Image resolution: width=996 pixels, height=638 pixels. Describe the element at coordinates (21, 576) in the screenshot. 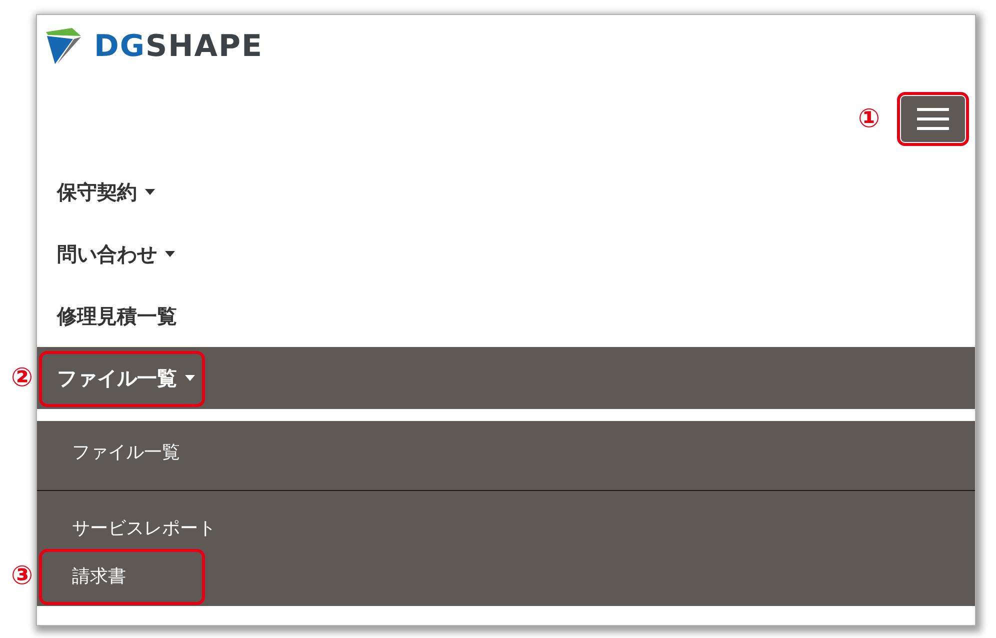

I see `callout-number: ③` at that location.